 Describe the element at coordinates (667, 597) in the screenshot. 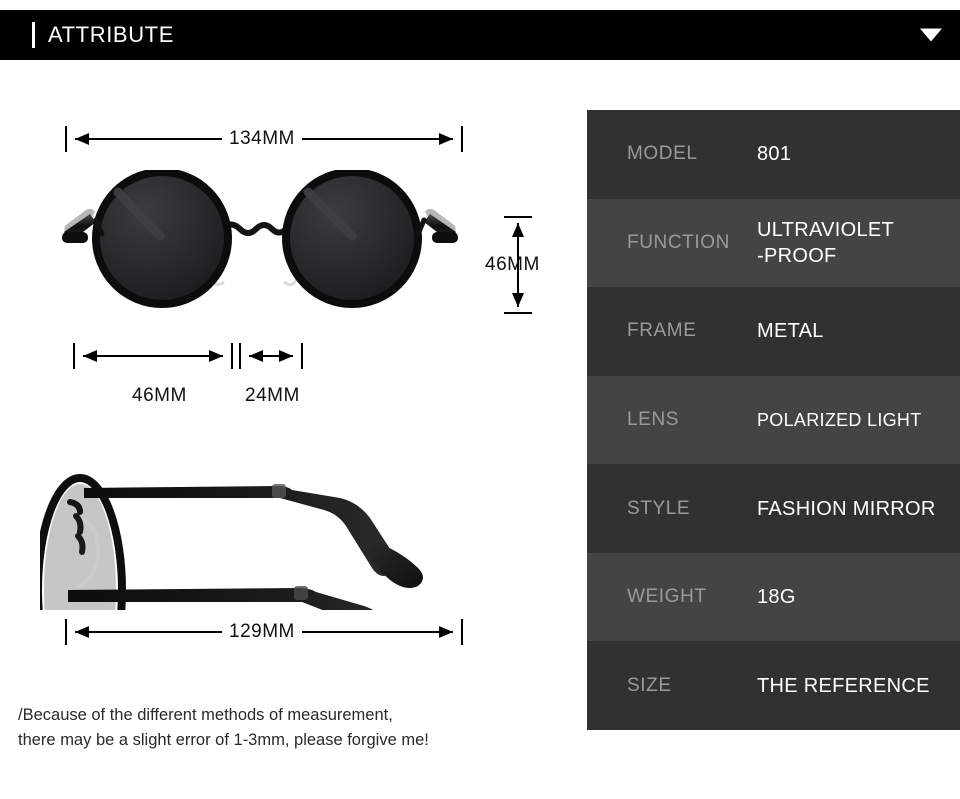

I see `attr-key-weight: WEIGHT` at that location.